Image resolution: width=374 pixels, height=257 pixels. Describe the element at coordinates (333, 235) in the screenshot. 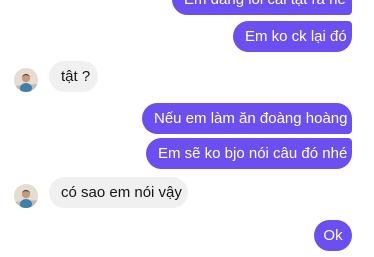

I see `message-bubble-outgoing: Ok` at that location.